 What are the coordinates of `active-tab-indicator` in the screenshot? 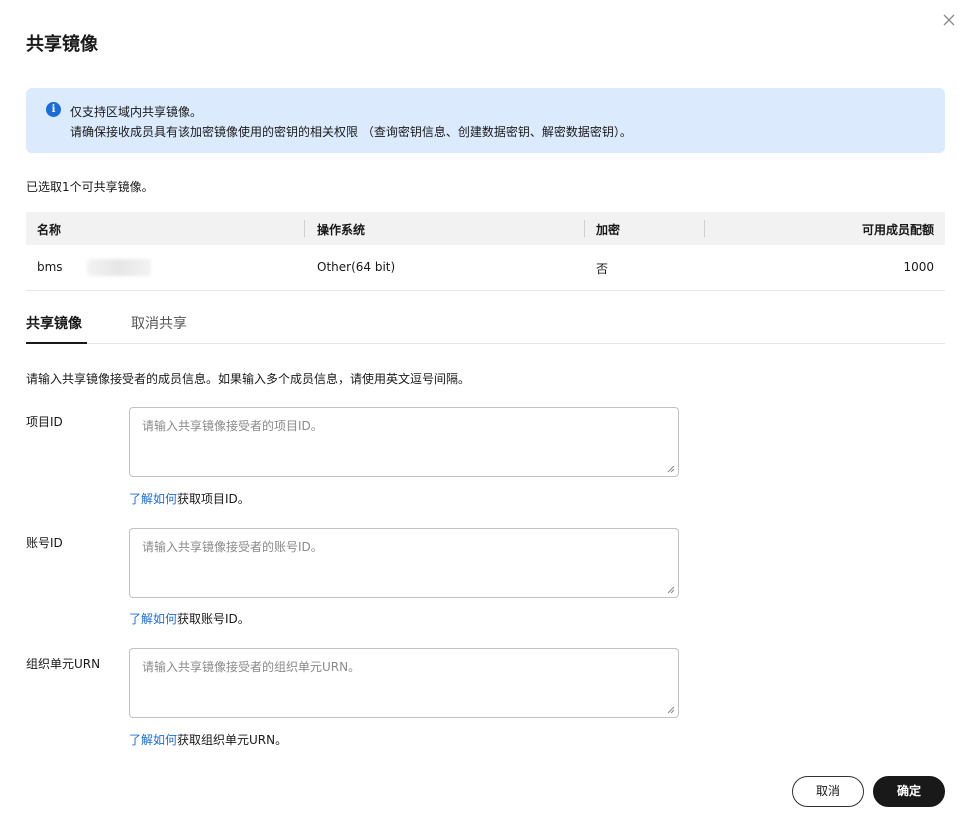 It's located at (56, 343).